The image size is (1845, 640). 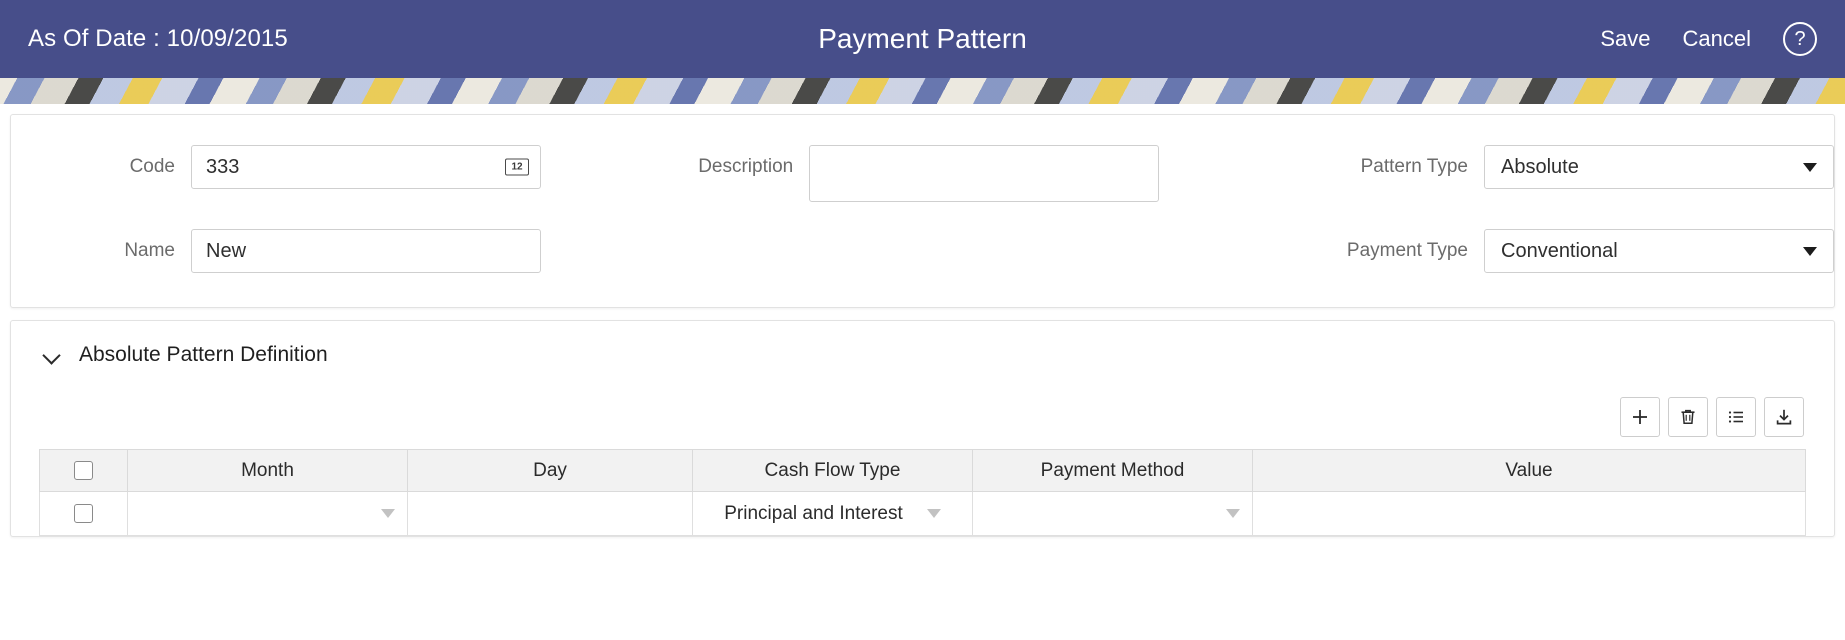 I want to click on header-select-all, so click(x=83, y=470).